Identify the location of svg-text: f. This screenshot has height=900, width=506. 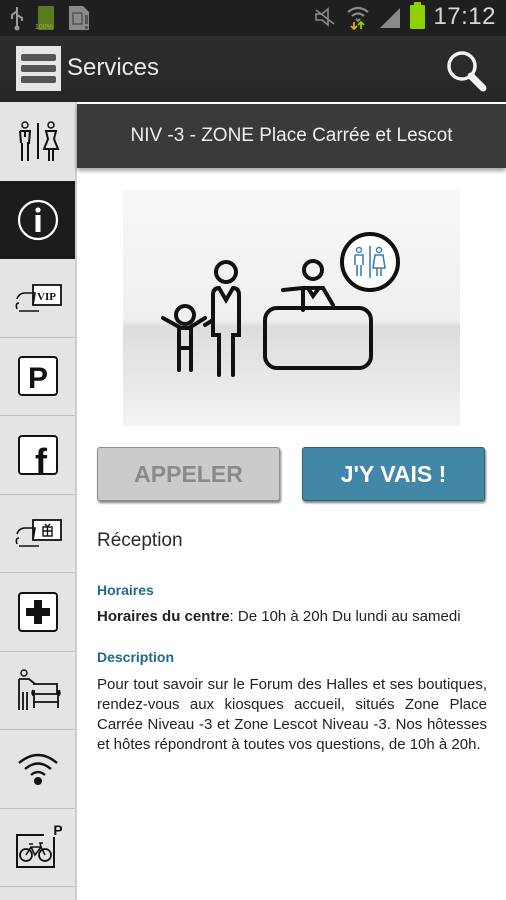
(41, 458).